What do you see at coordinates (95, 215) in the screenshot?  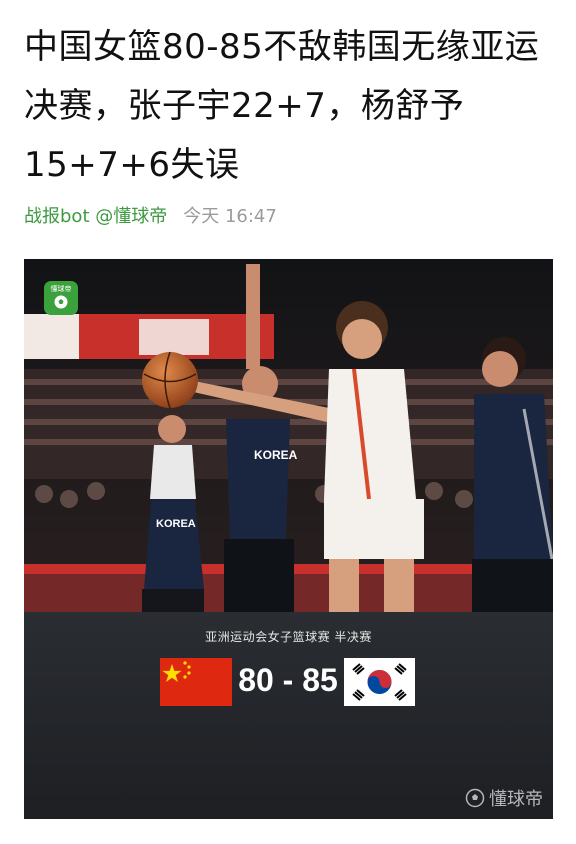 I see `author-link: 战报bot @懂球帝` at bounding box center [95, 215].